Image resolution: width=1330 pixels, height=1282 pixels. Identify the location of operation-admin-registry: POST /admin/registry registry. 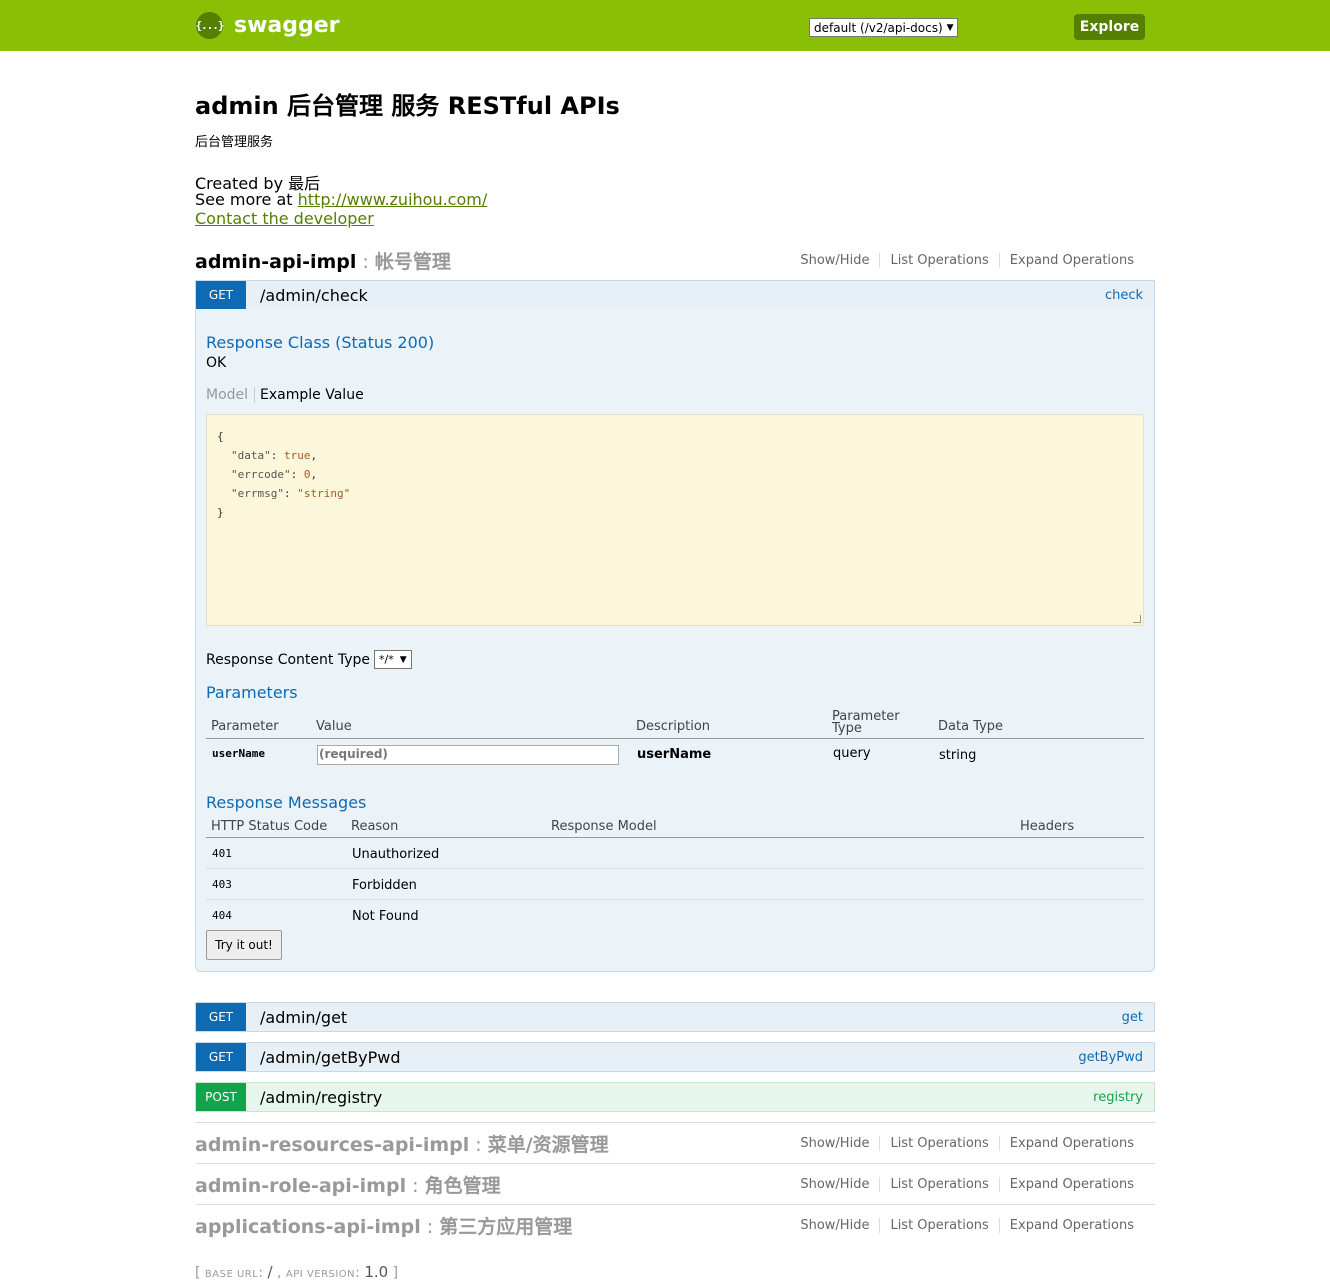
(675, 1097).